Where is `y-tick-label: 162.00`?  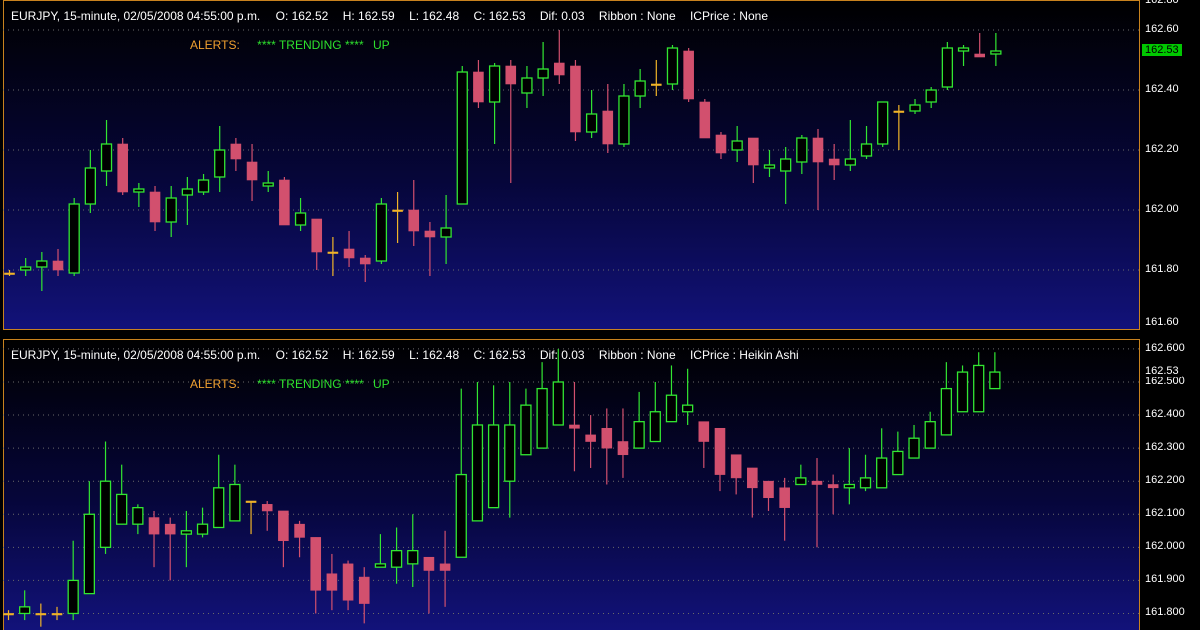
y-tick-label: 162.00 is located at coordinates (1162, 209).